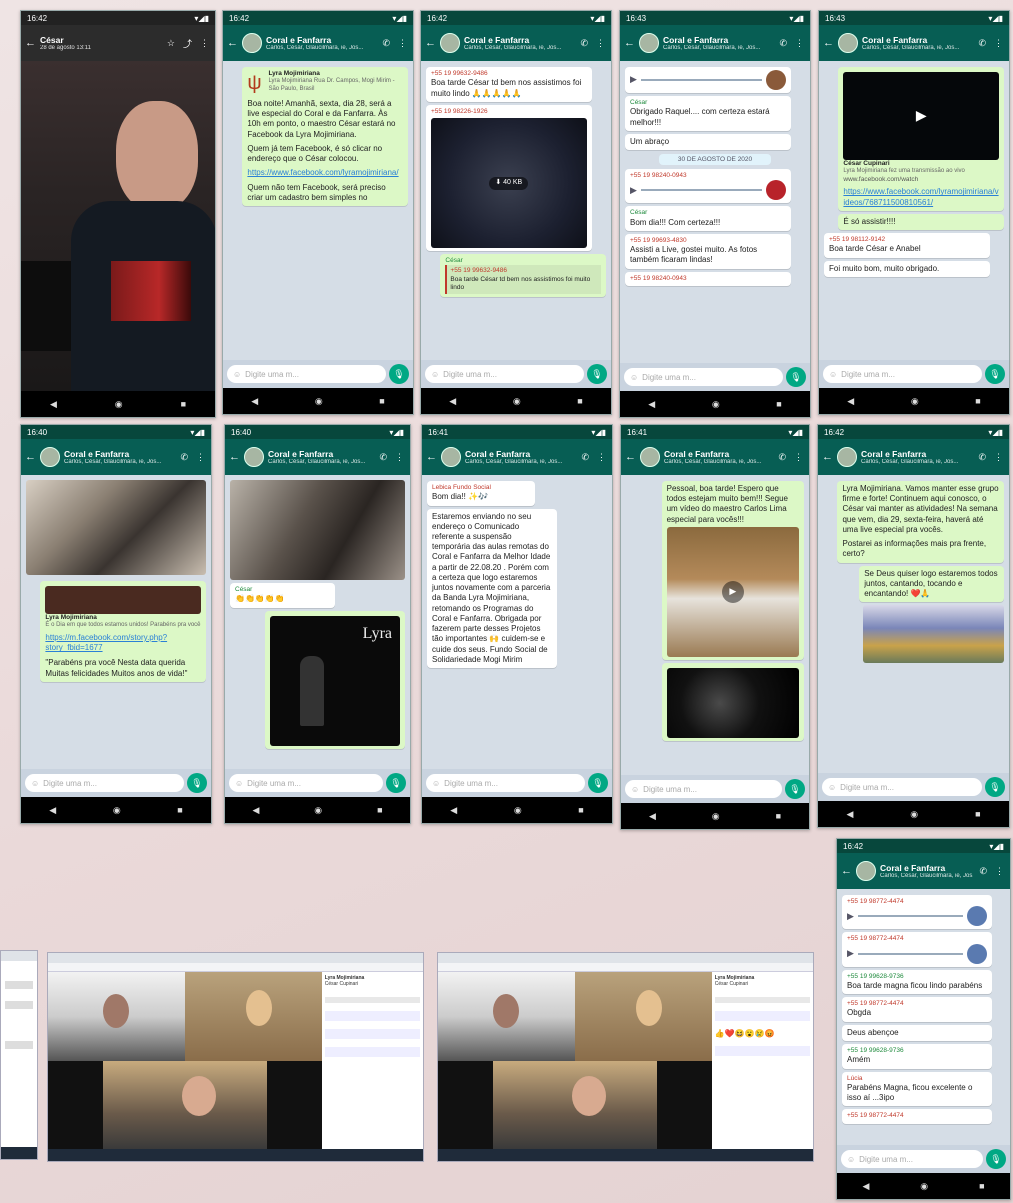 This screenshot has height=1203, width=1013. What do you see at coordinates (509, 183) in the screenshot?
I see `download-badge: ⬇ 40 KB` at bounding box center [509, 183].